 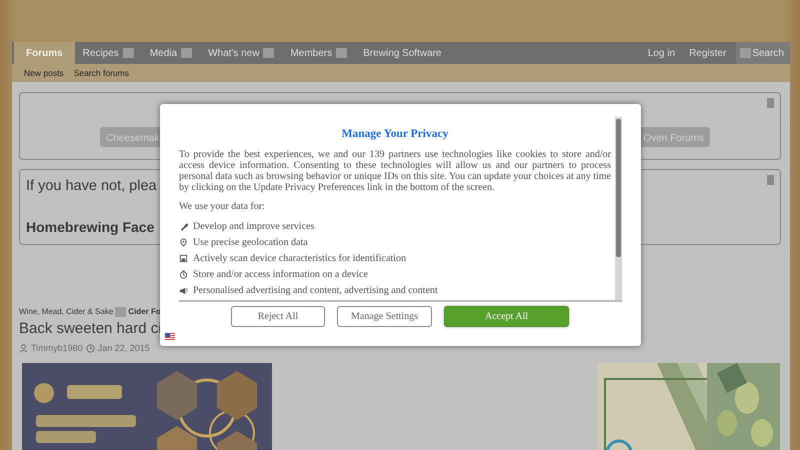 I want to click on location-pin-icon, so click(x=183, y=242).